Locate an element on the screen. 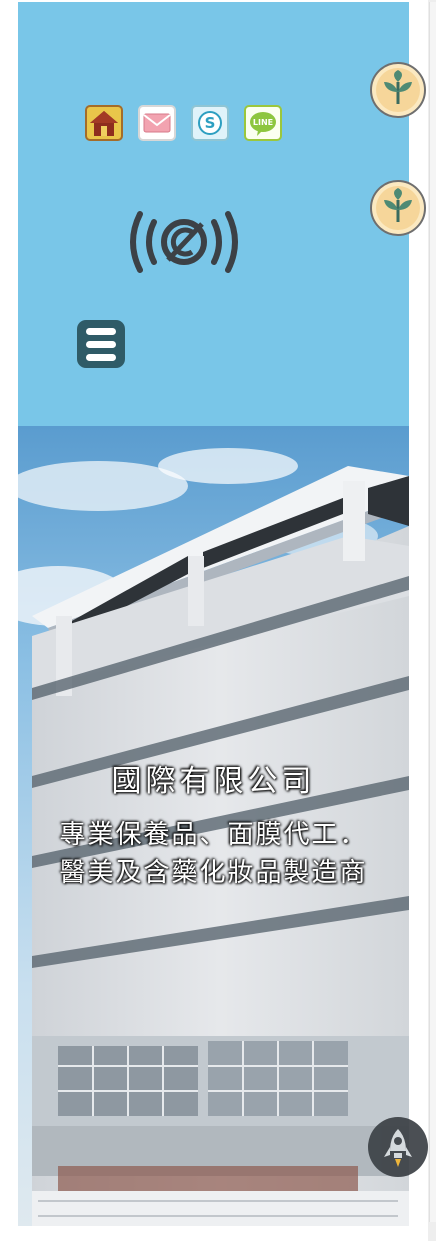  skype-link: S is located at coordinates (210, 123).